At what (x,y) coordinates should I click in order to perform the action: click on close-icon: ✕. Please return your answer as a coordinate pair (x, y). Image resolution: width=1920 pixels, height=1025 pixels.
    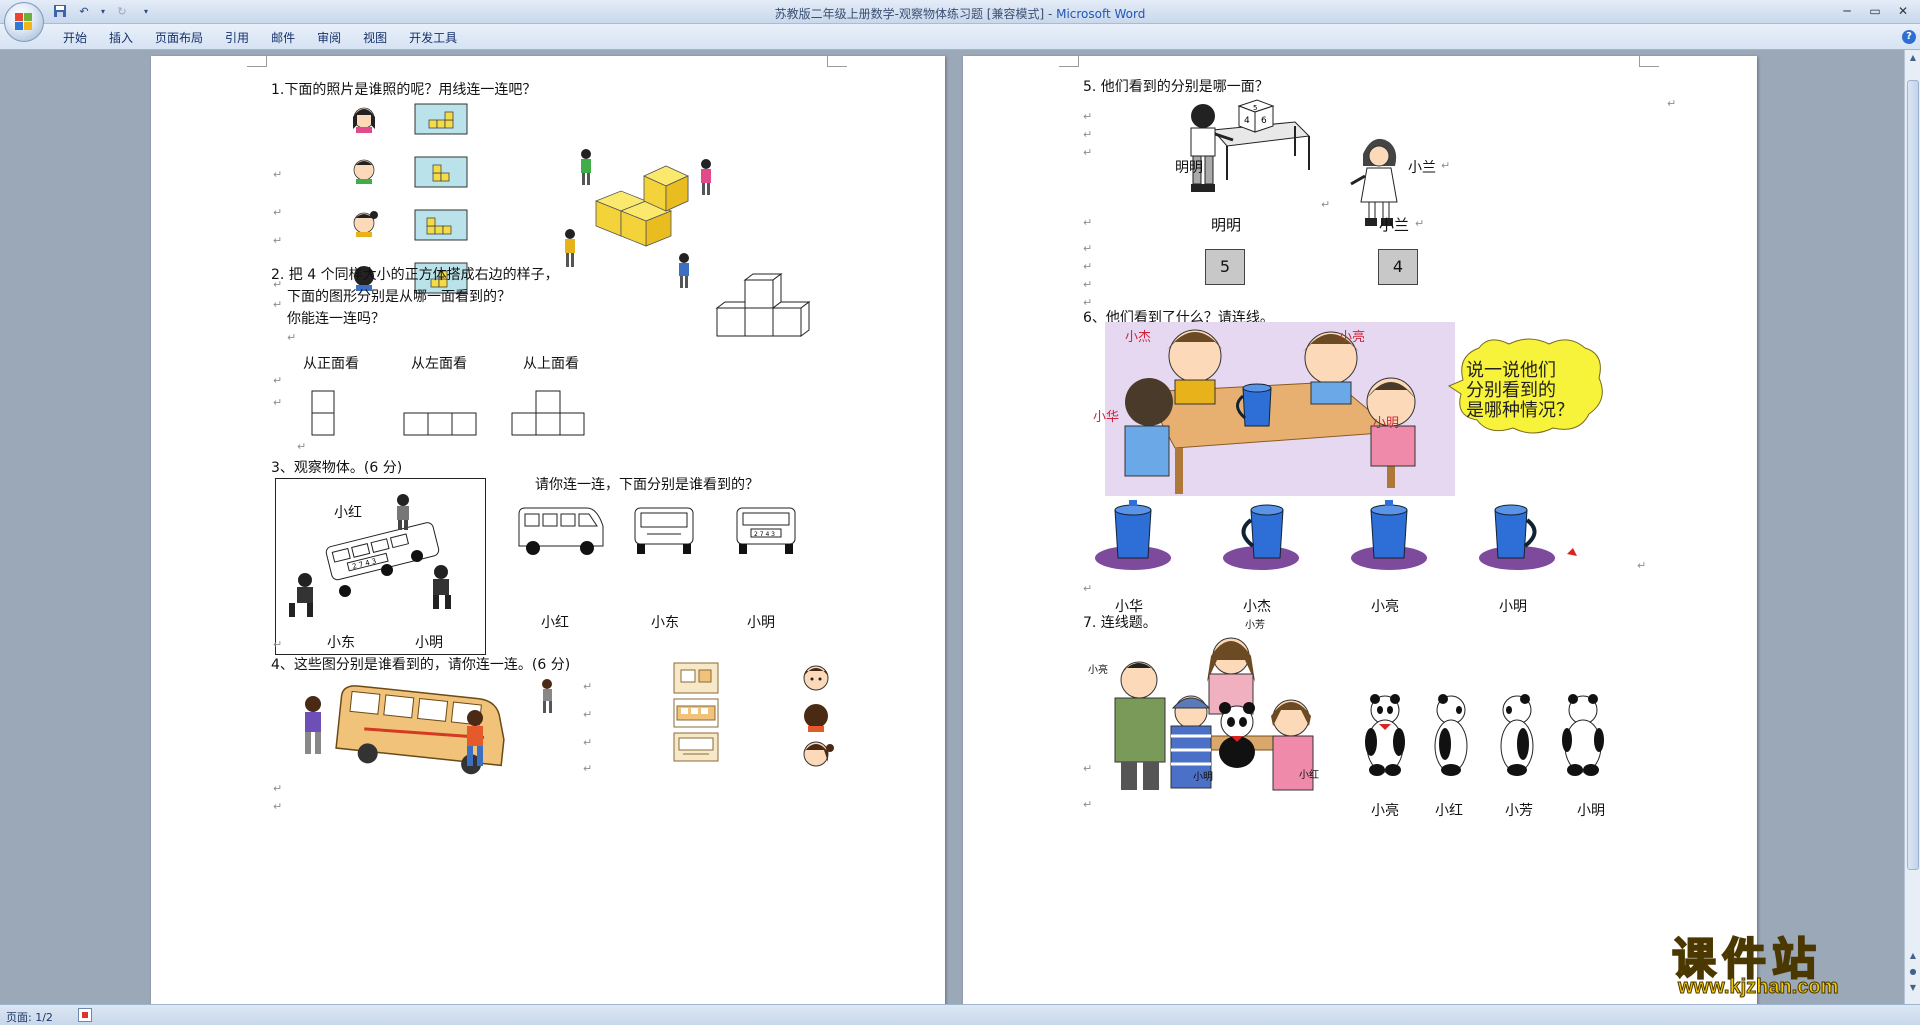
    Looking at the image, I should click on (1903, 11).